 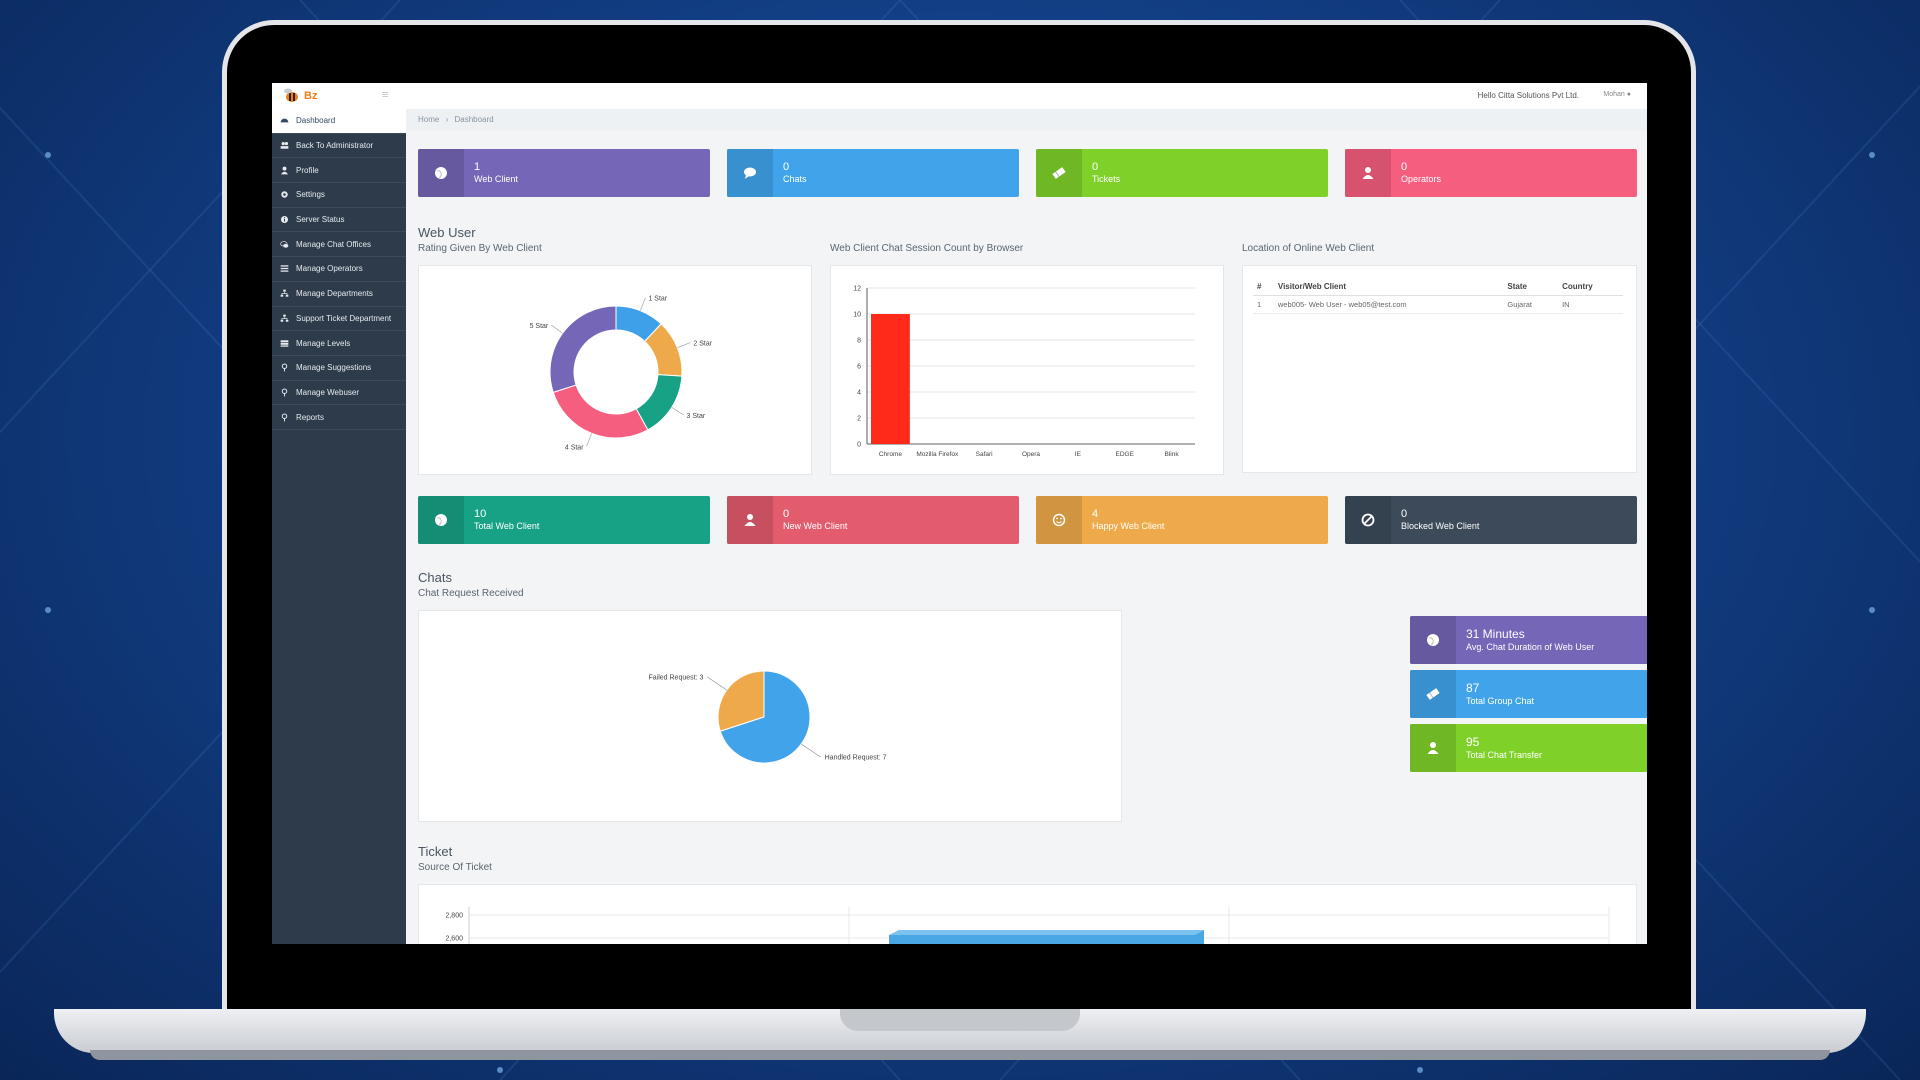 I want to click on browser-chart-title: Web Client Chat Session Count by Browser, so click(x=927, y=248).